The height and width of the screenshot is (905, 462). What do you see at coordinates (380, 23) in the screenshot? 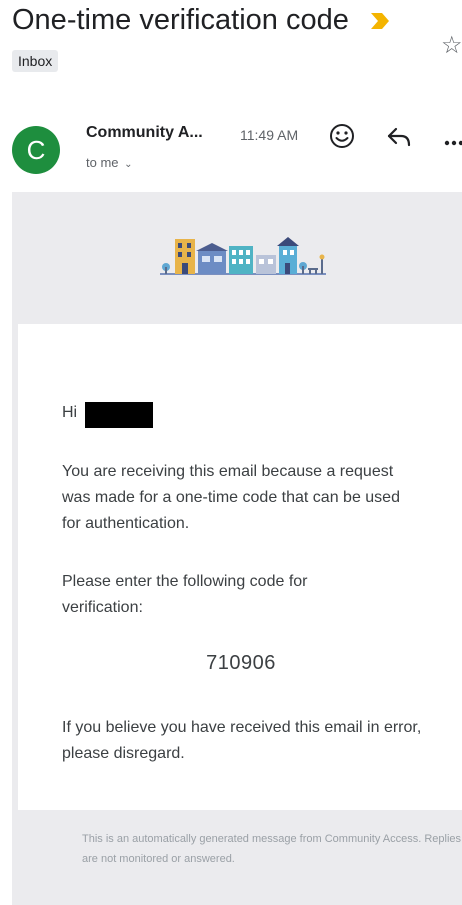
I see `important-marker-icon` at bounding box center [380, 23].